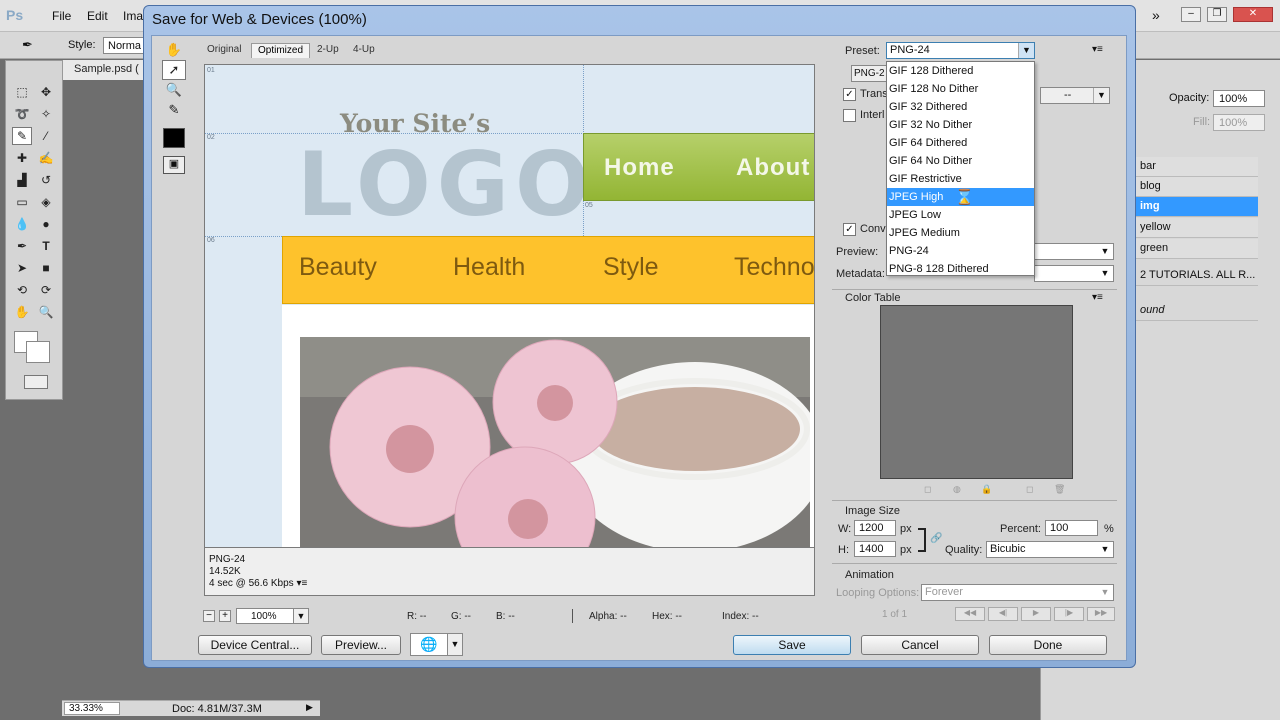 The image size is (1280, 720). What do you see at coordinates (1017, 592) in the screenshot?
I see `looping-select: Forever ▼` at bounding box center [1017, 592].